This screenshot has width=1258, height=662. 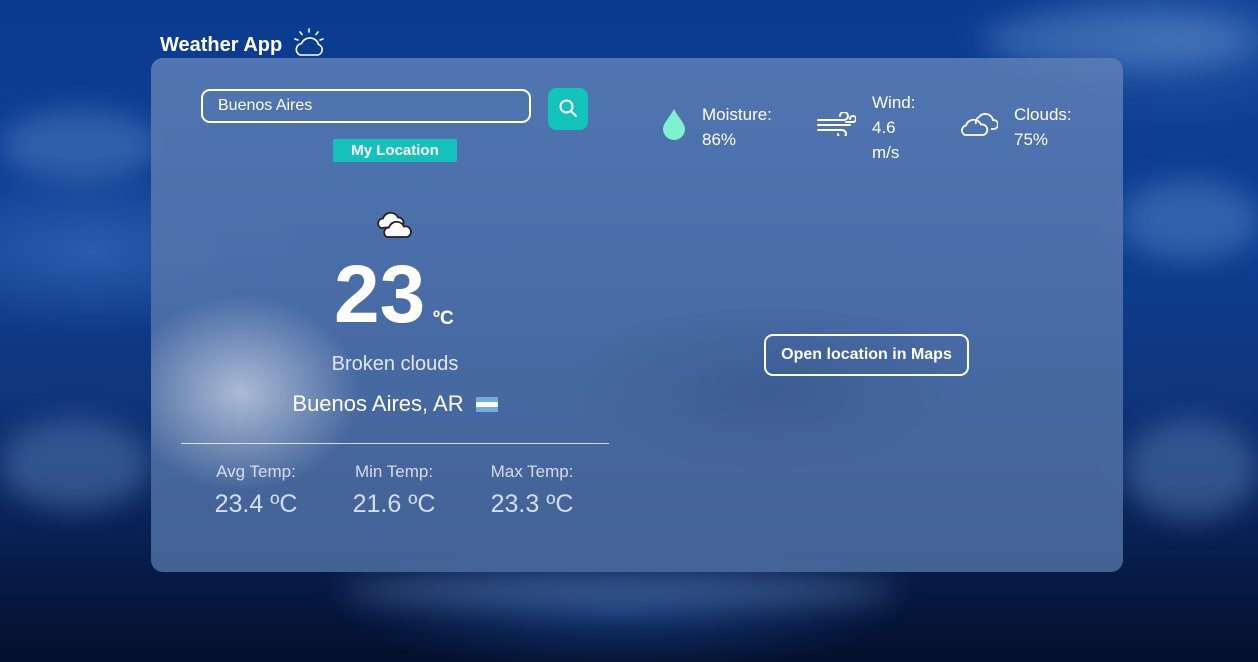 I want to click on stat-value: 21.6 ºC, so click(x=394, y=504).